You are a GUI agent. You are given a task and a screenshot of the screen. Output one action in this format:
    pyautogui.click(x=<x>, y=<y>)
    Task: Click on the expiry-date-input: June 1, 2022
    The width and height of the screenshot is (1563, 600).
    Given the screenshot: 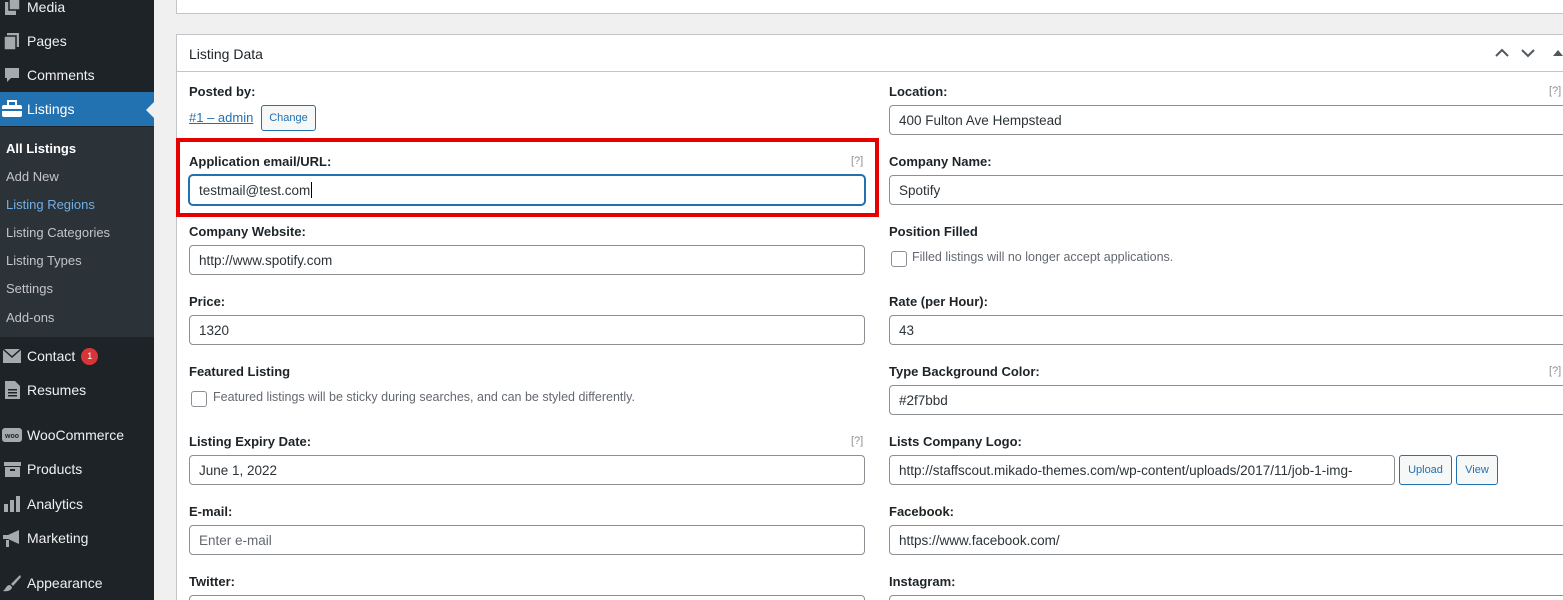 What is the action you would take?
    pyautogui.click(x=527, y=470)
    